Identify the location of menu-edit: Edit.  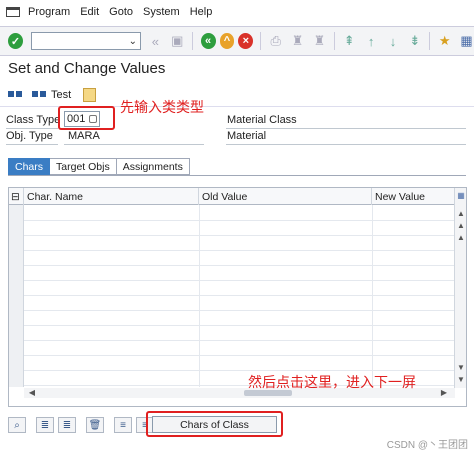
(89, 12).